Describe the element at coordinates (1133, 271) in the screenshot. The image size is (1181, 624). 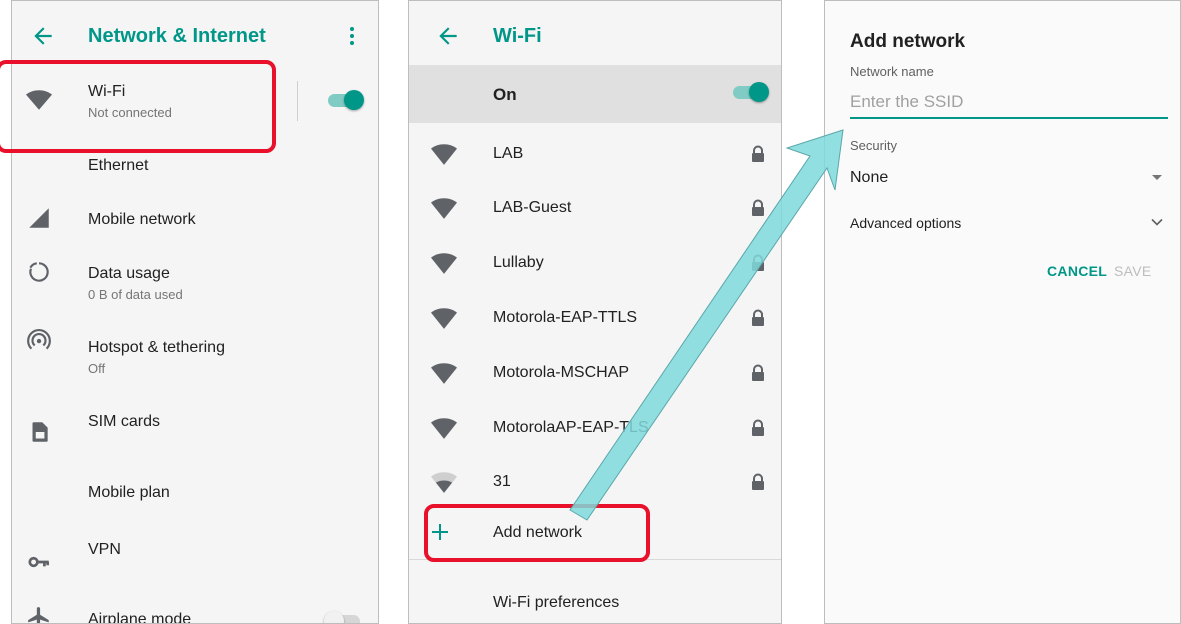
I see `save-button: SAVE` at that location.